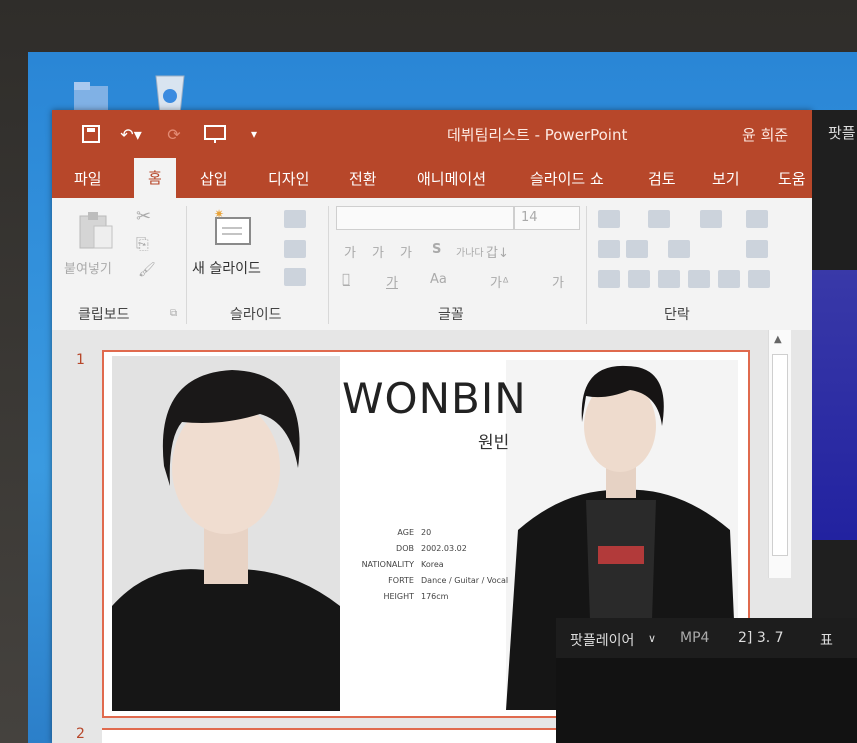 This screenshot has width=857, height=743. I want to click on columns-icon, so click(757, 219).